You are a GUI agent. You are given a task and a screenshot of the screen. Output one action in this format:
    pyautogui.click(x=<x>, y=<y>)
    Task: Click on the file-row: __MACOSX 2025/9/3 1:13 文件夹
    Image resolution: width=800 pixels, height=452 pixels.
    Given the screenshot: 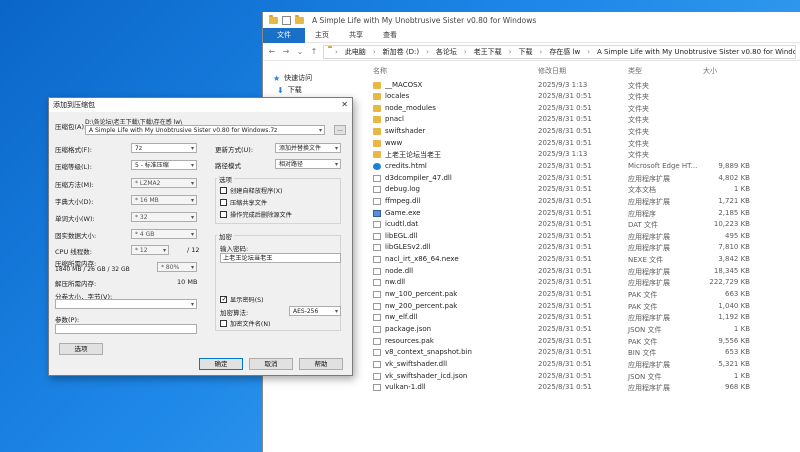 What is the action you would take?
    pyautogui.click(x=581, y=85)
    